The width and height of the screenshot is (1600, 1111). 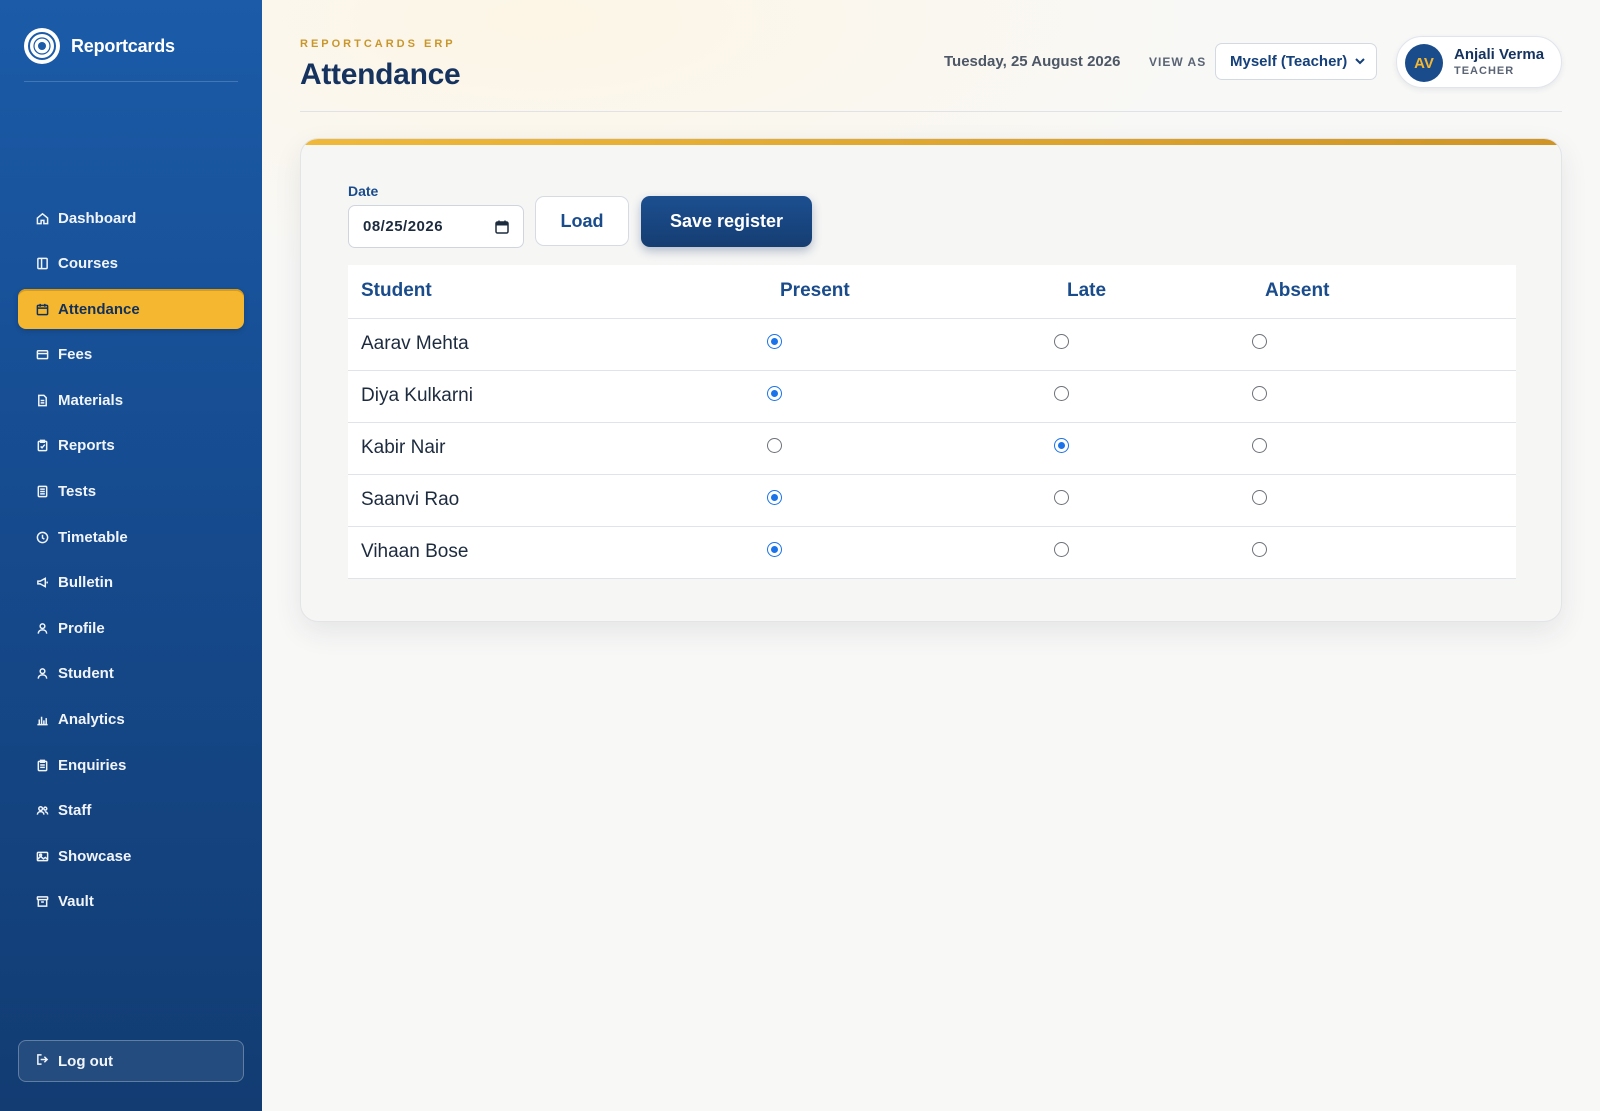 I want to click on sidebar-item-label: Staff, so click(x=75, y=811).